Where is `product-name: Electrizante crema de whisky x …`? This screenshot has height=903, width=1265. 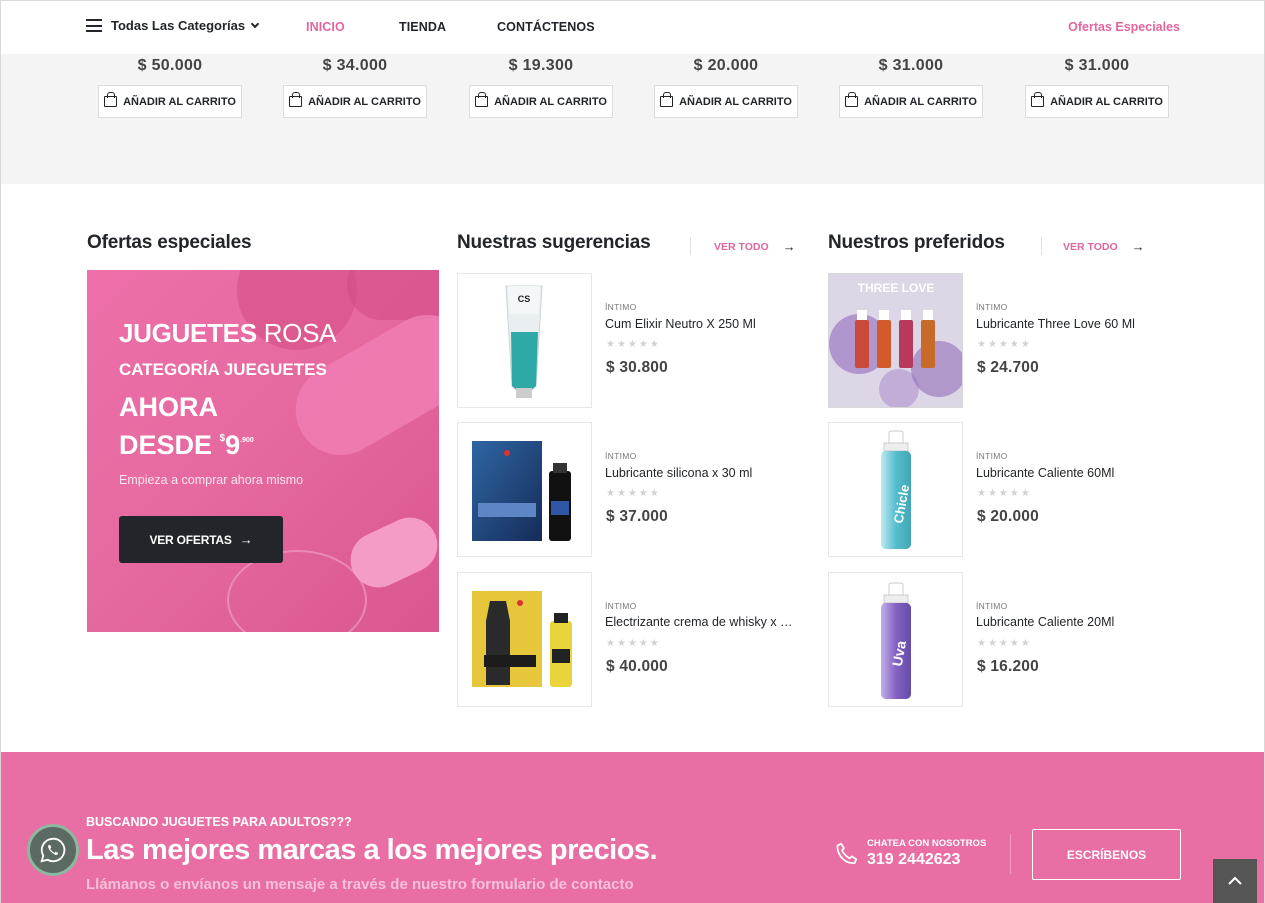
product-name: Electrizante crema de whisky x … is located at coordinates (707, 622).